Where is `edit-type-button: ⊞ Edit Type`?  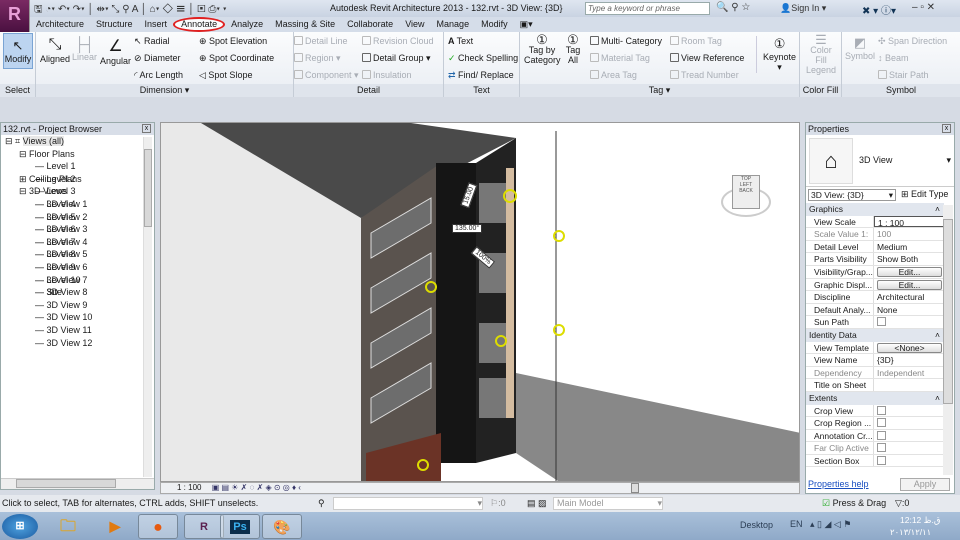 edit-type-button: ⊞ Edit Type is located at coordinates (924, 194).